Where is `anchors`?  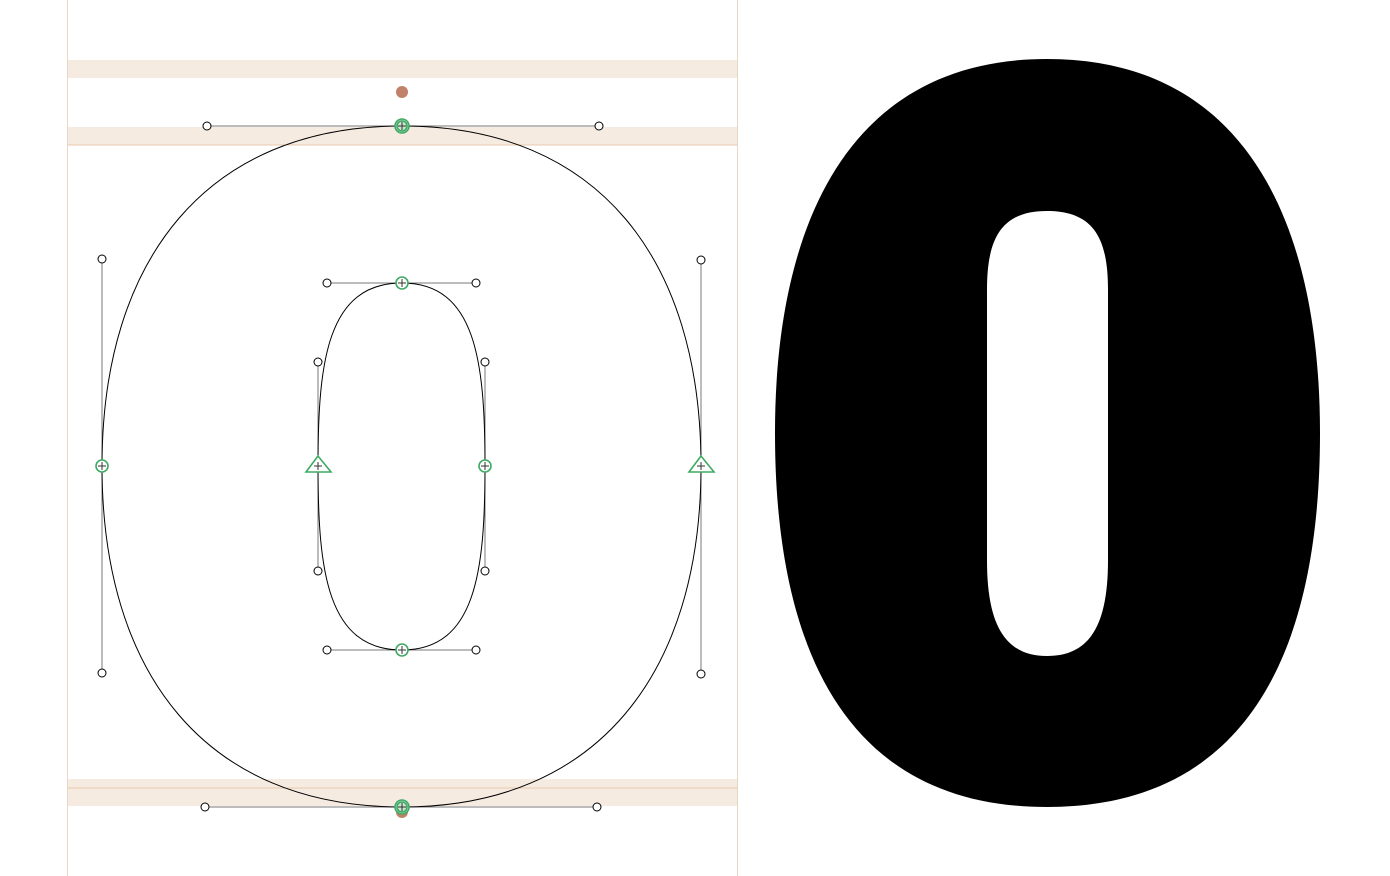
anchors is located at coordinates (402, 452).